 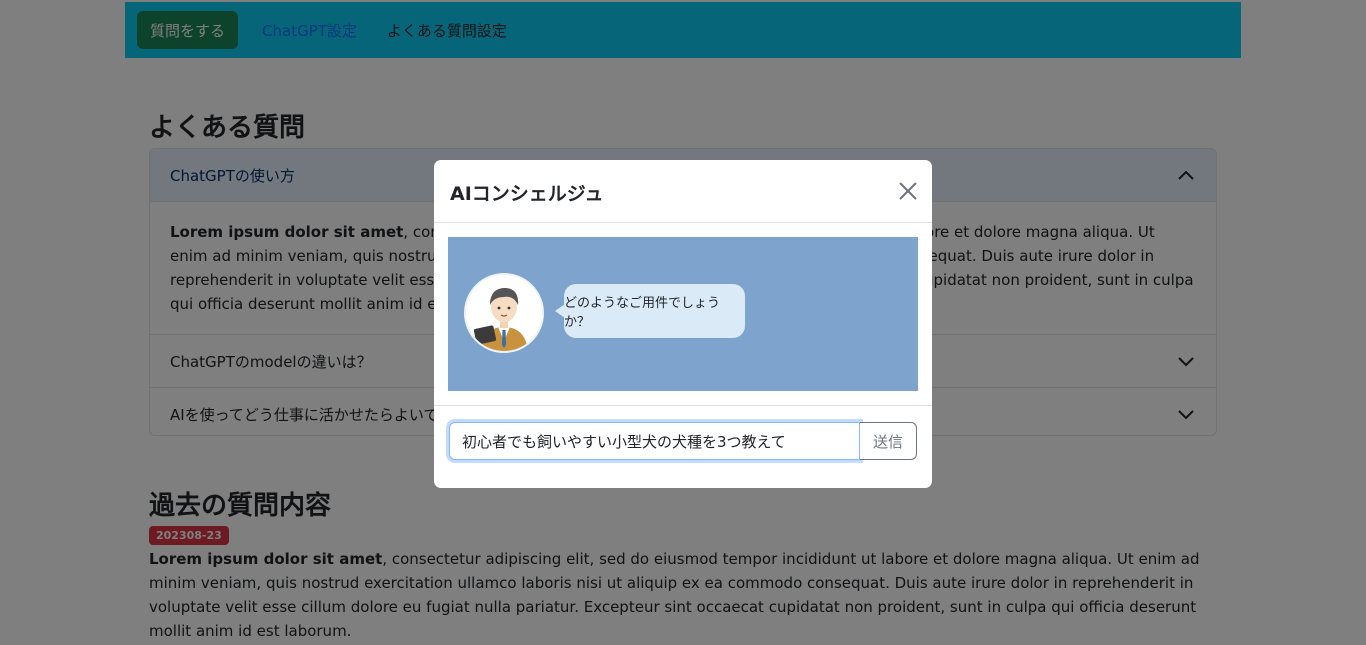 I want to click on concierge-avatar, so click(x=504, y=313).